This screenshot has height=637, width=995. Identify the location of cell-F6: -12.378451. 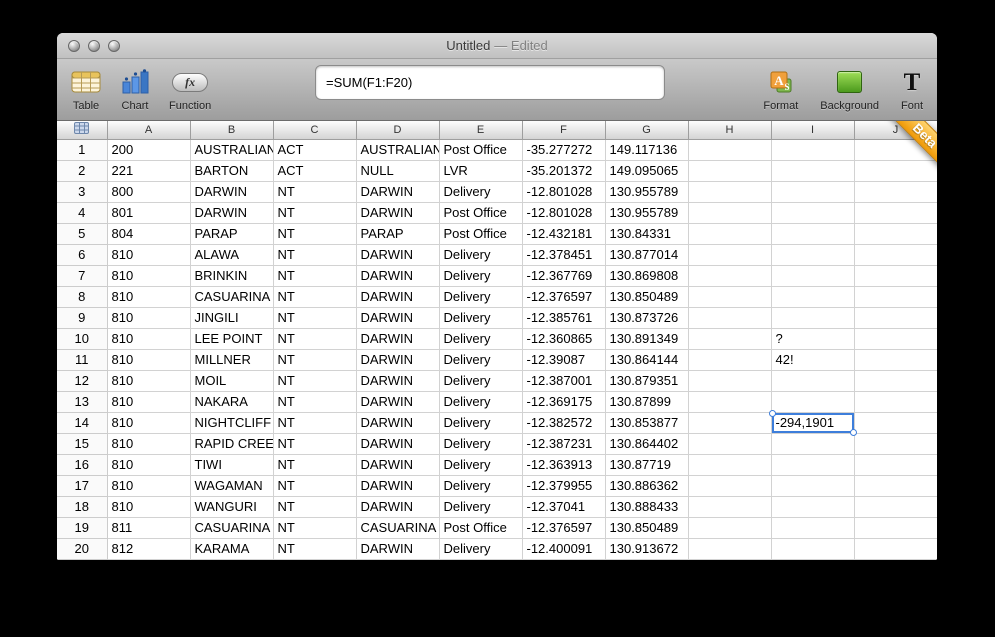
(564, 255).